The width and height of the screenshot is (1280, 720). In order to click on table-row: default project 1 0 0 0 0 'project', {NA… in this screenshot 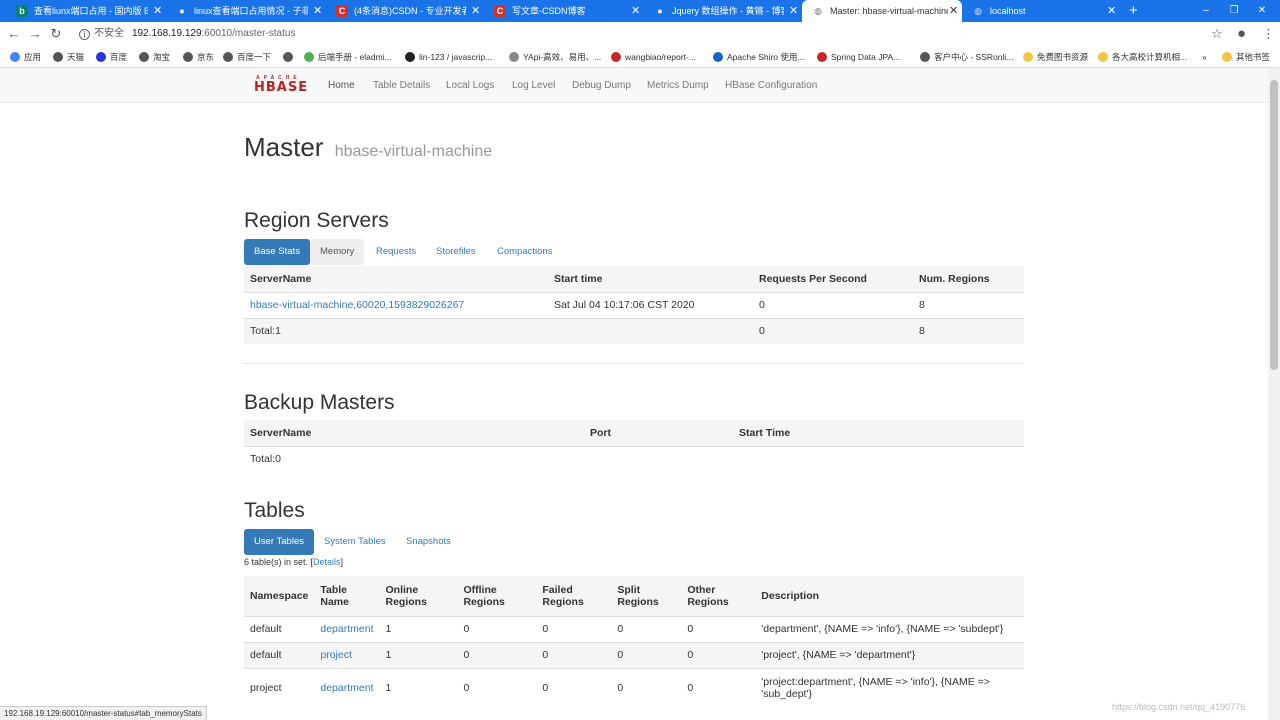, I will do `click(634, 655)`.